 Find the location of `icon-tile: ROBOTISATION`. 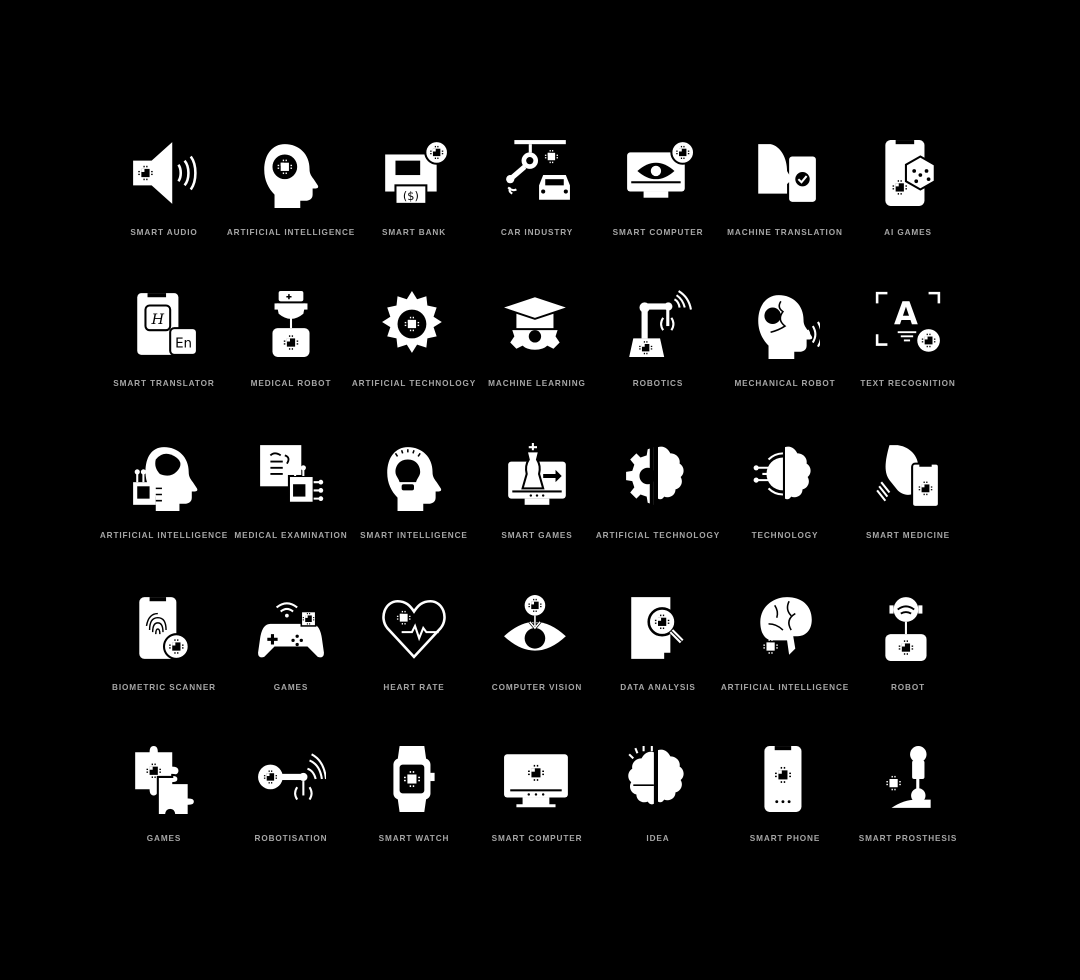

icon-tile: ROBOTISATION is located at coordinates (291, 809).